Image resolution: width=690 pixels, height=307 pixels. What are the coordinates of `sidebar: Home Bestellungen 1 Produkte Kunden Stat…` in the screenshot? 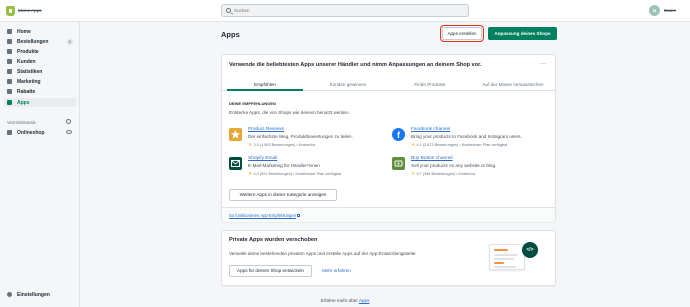 It's located at (40, 164).